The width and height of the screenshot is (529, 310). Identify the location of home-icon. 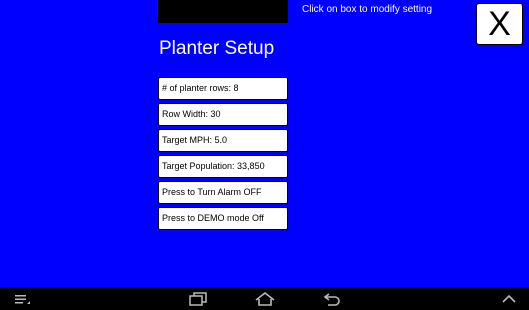
(265, 298).